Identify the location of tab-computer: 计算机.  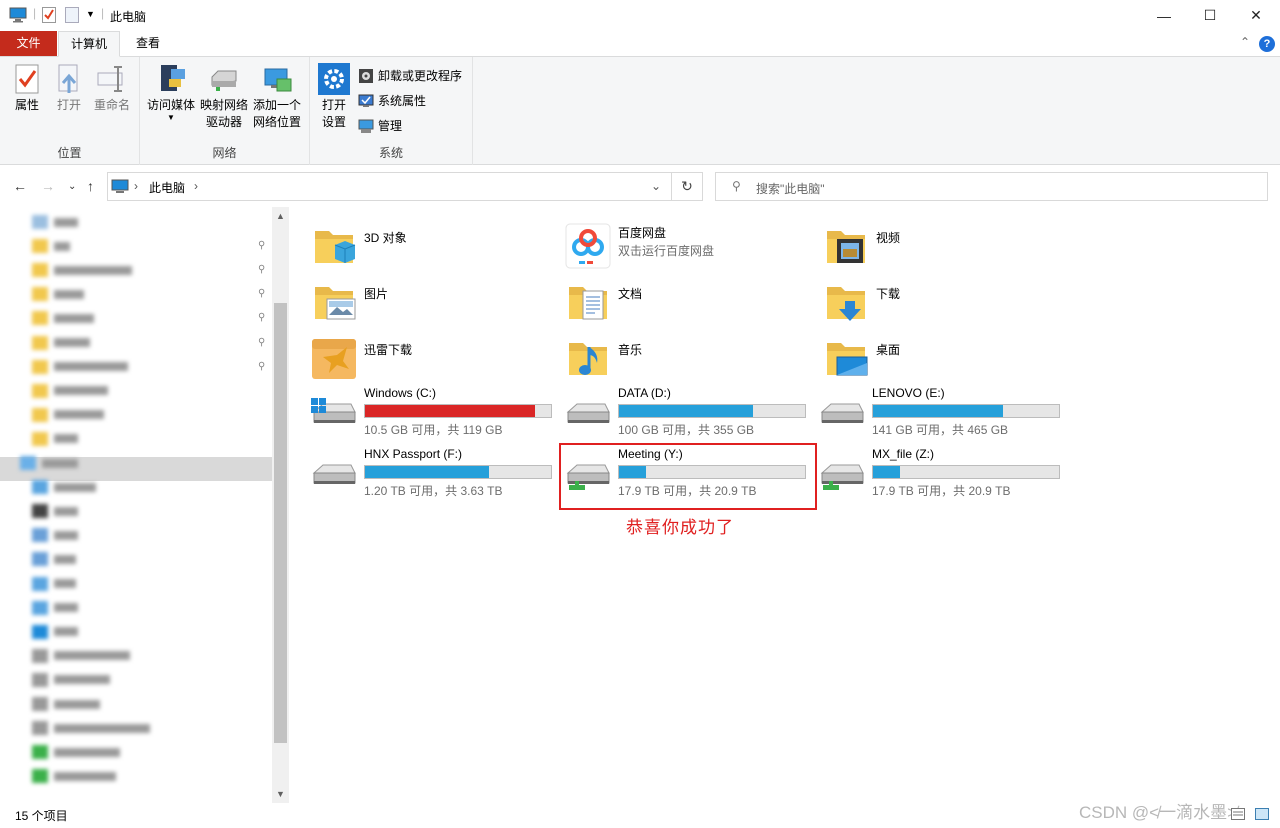
(89, 44).